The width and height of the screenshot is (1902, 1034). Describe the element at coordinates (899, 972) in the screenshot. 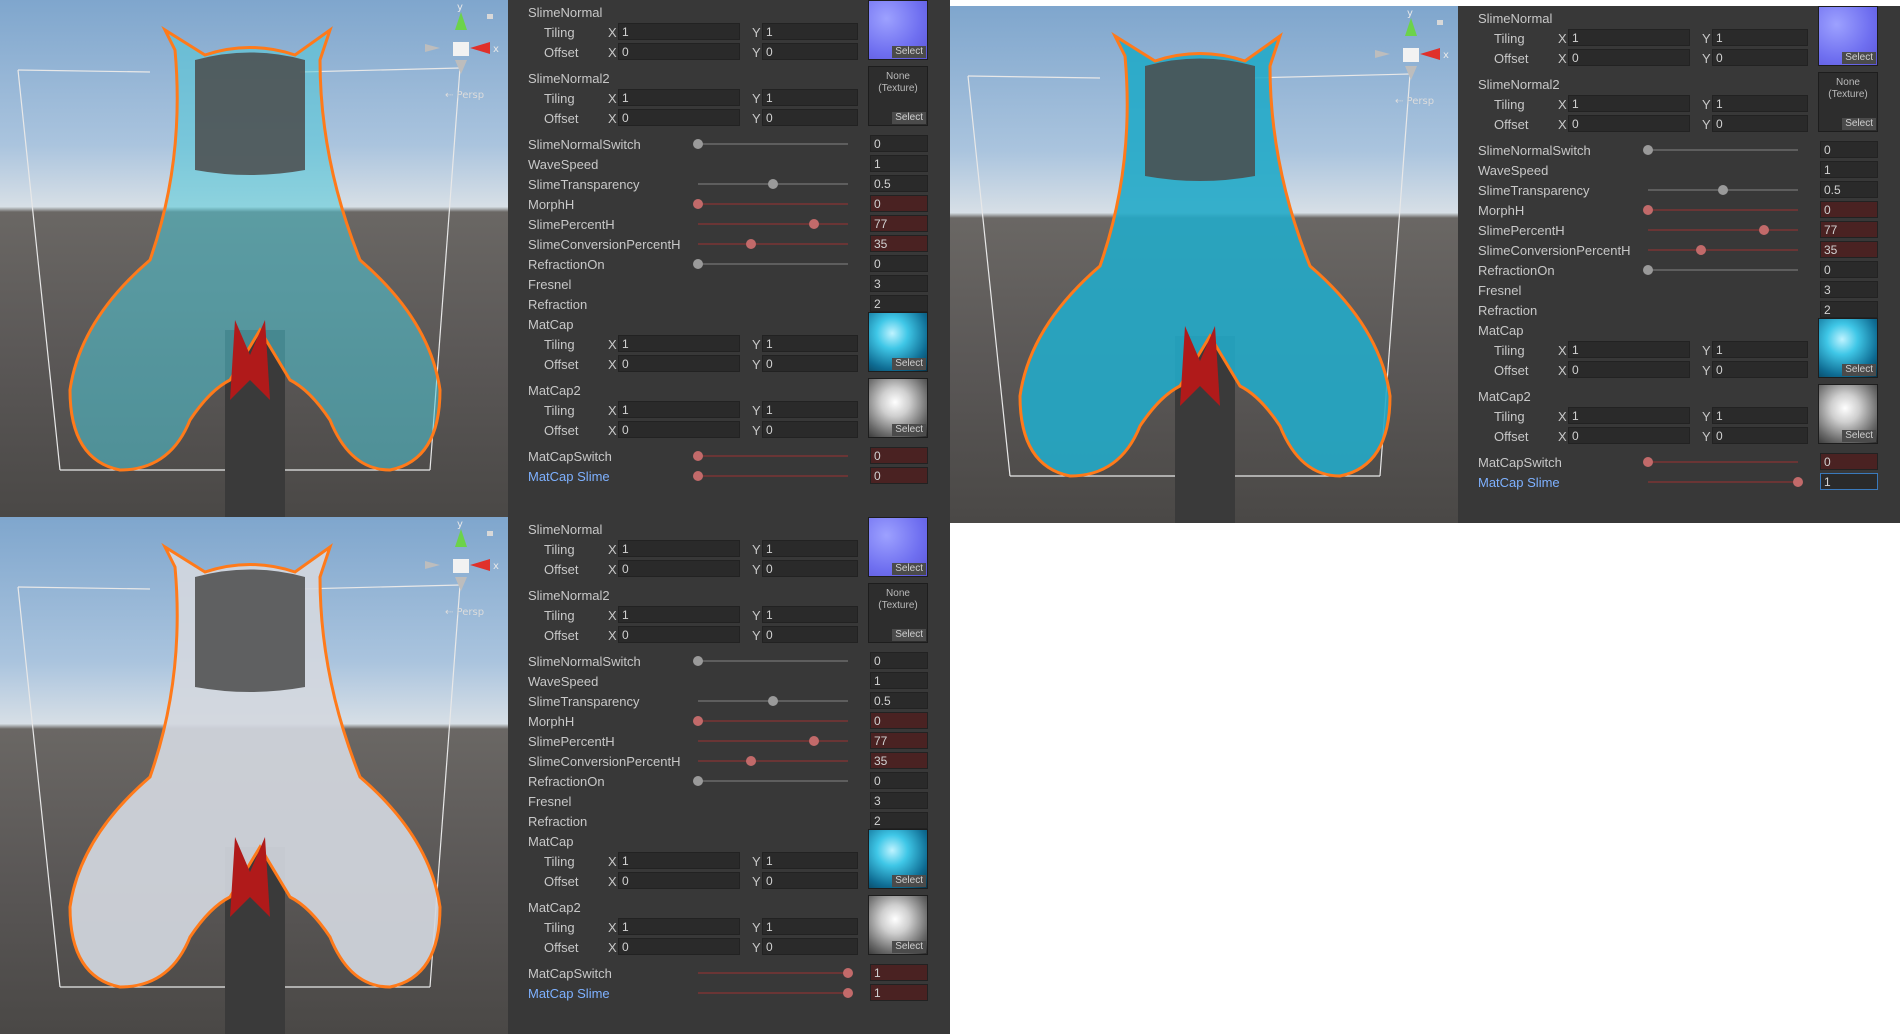

I see `matcap-switch-value: 1` at that location.